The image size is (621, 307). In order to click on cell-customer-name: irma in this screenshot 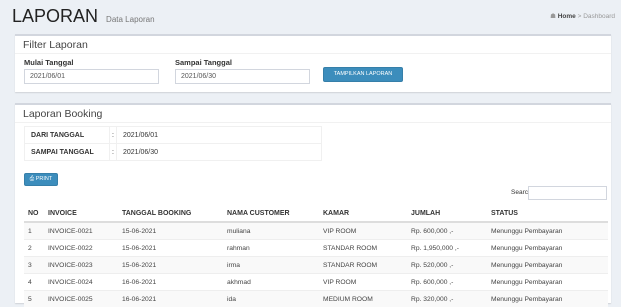, I will do `click(271, 265)`.